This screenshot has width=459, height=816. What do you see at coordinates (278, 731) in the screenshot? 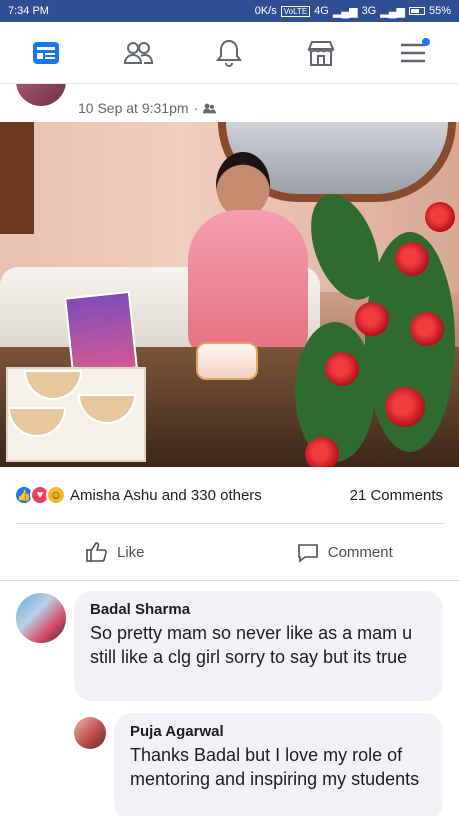
I see `replier-name: Puja Agarwal` at bounding box center [278, 731].